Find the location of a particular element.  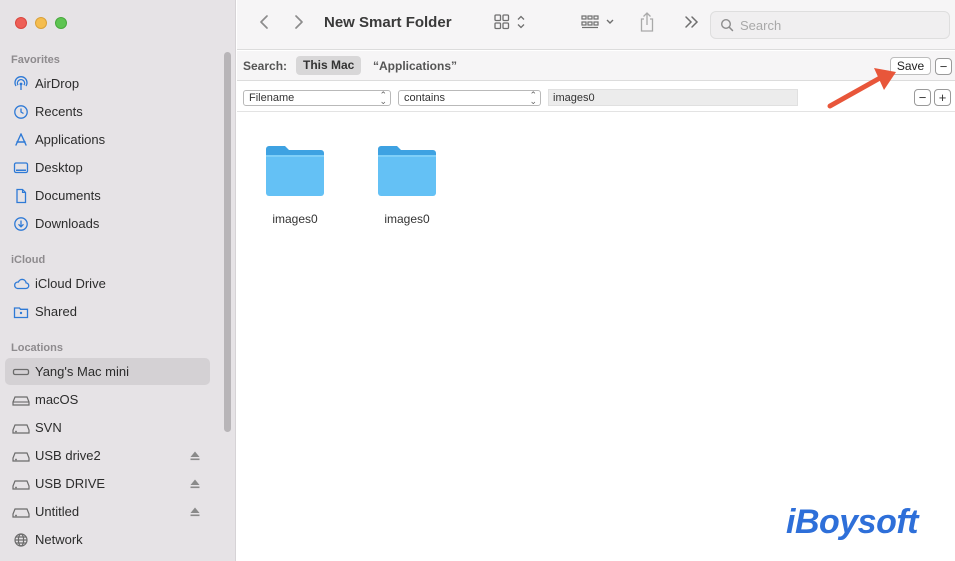

window-controls is located at coordinates (41, 23).